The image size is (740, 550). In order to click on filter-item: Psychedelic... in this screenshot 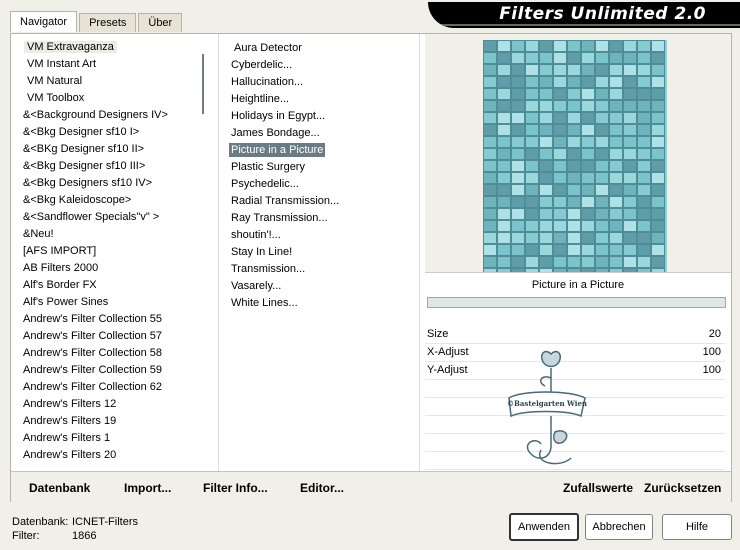, I will do `click(319, 184)`.